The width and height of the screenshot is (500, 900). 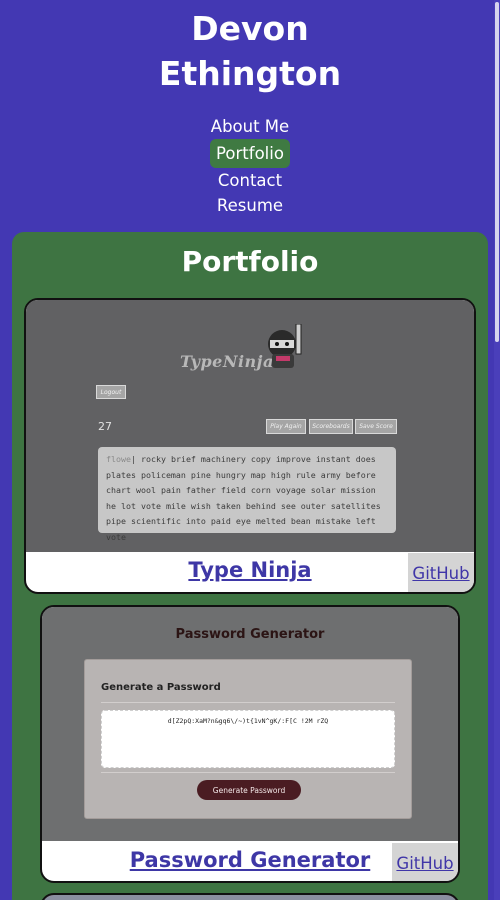 I want to click on pg-app-header: Password Generator, so click(x=250, y=634).